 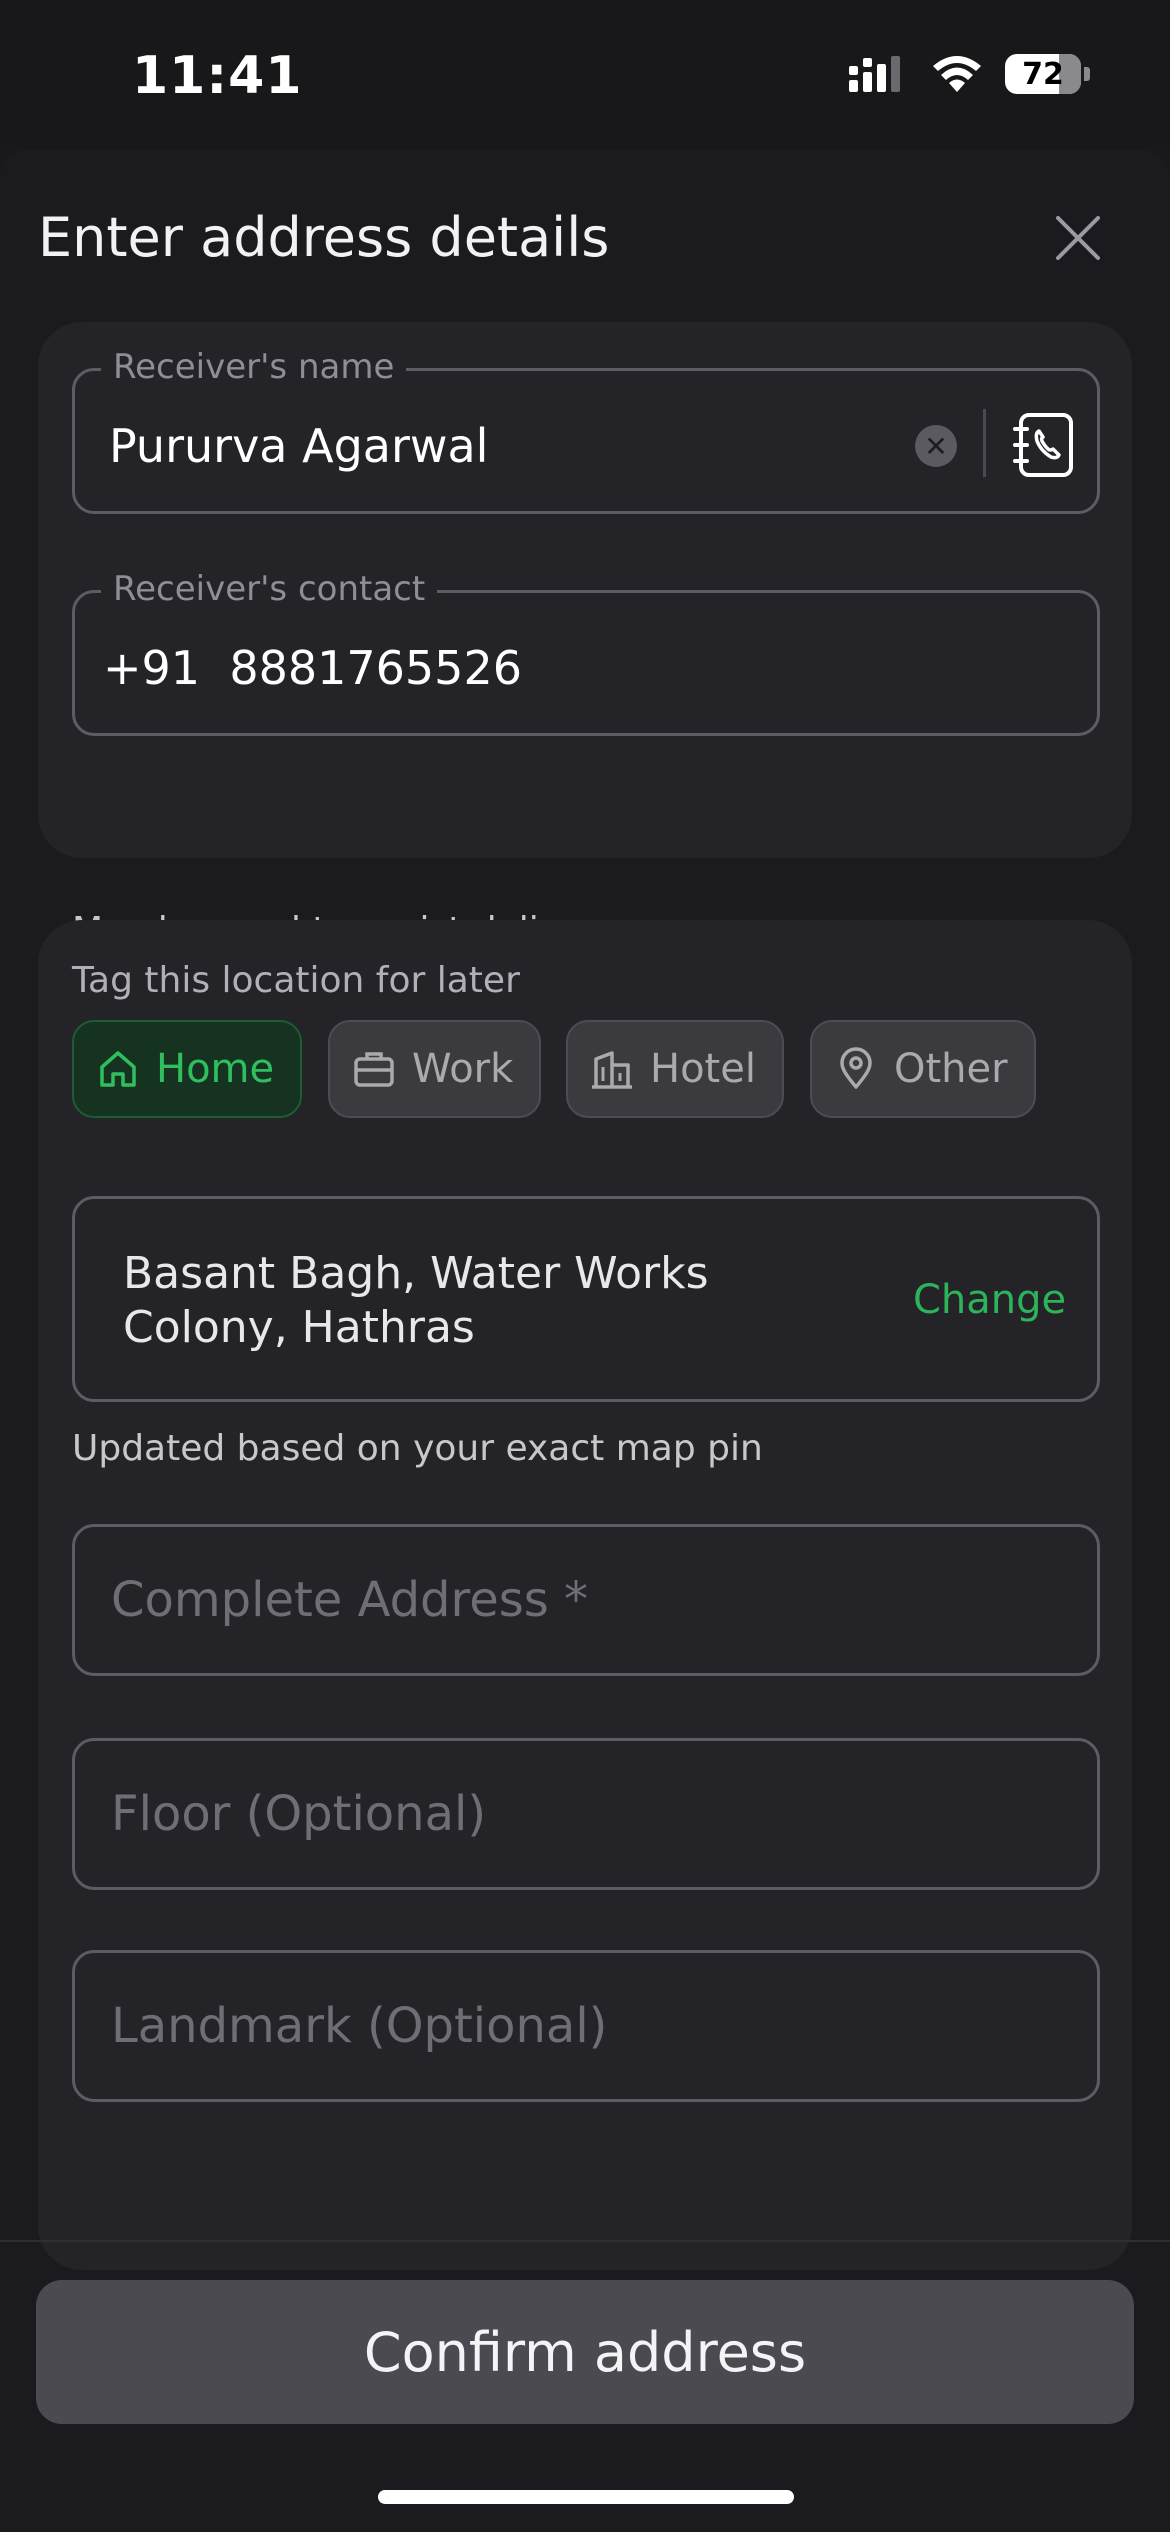 I want to click on tag-chip-label: Work, so click(x=463, y=1069).